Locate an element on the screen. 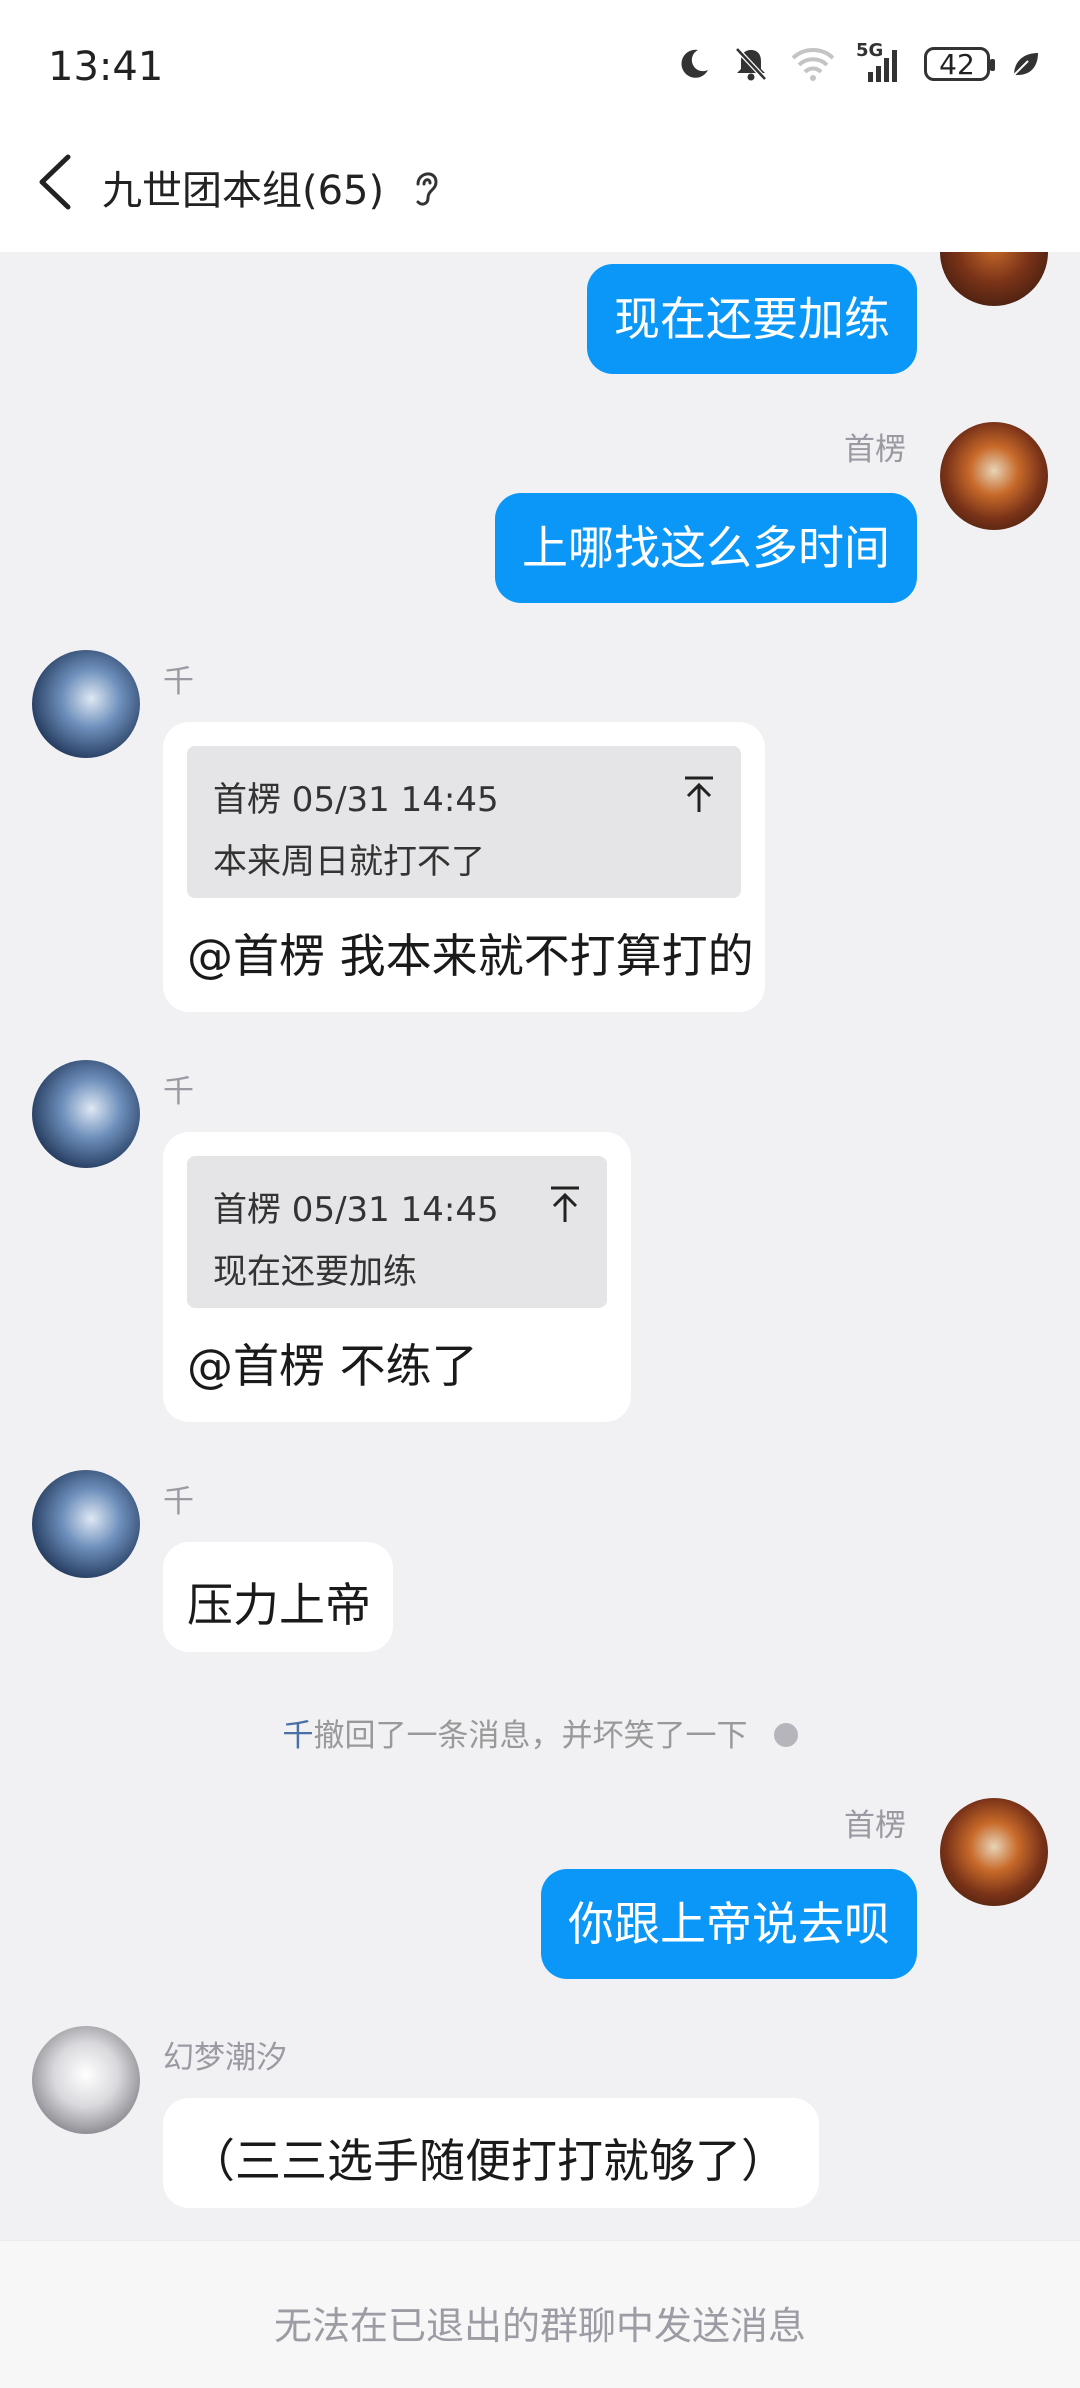  status-time: 13:41 is located at coordinates (106, 67).